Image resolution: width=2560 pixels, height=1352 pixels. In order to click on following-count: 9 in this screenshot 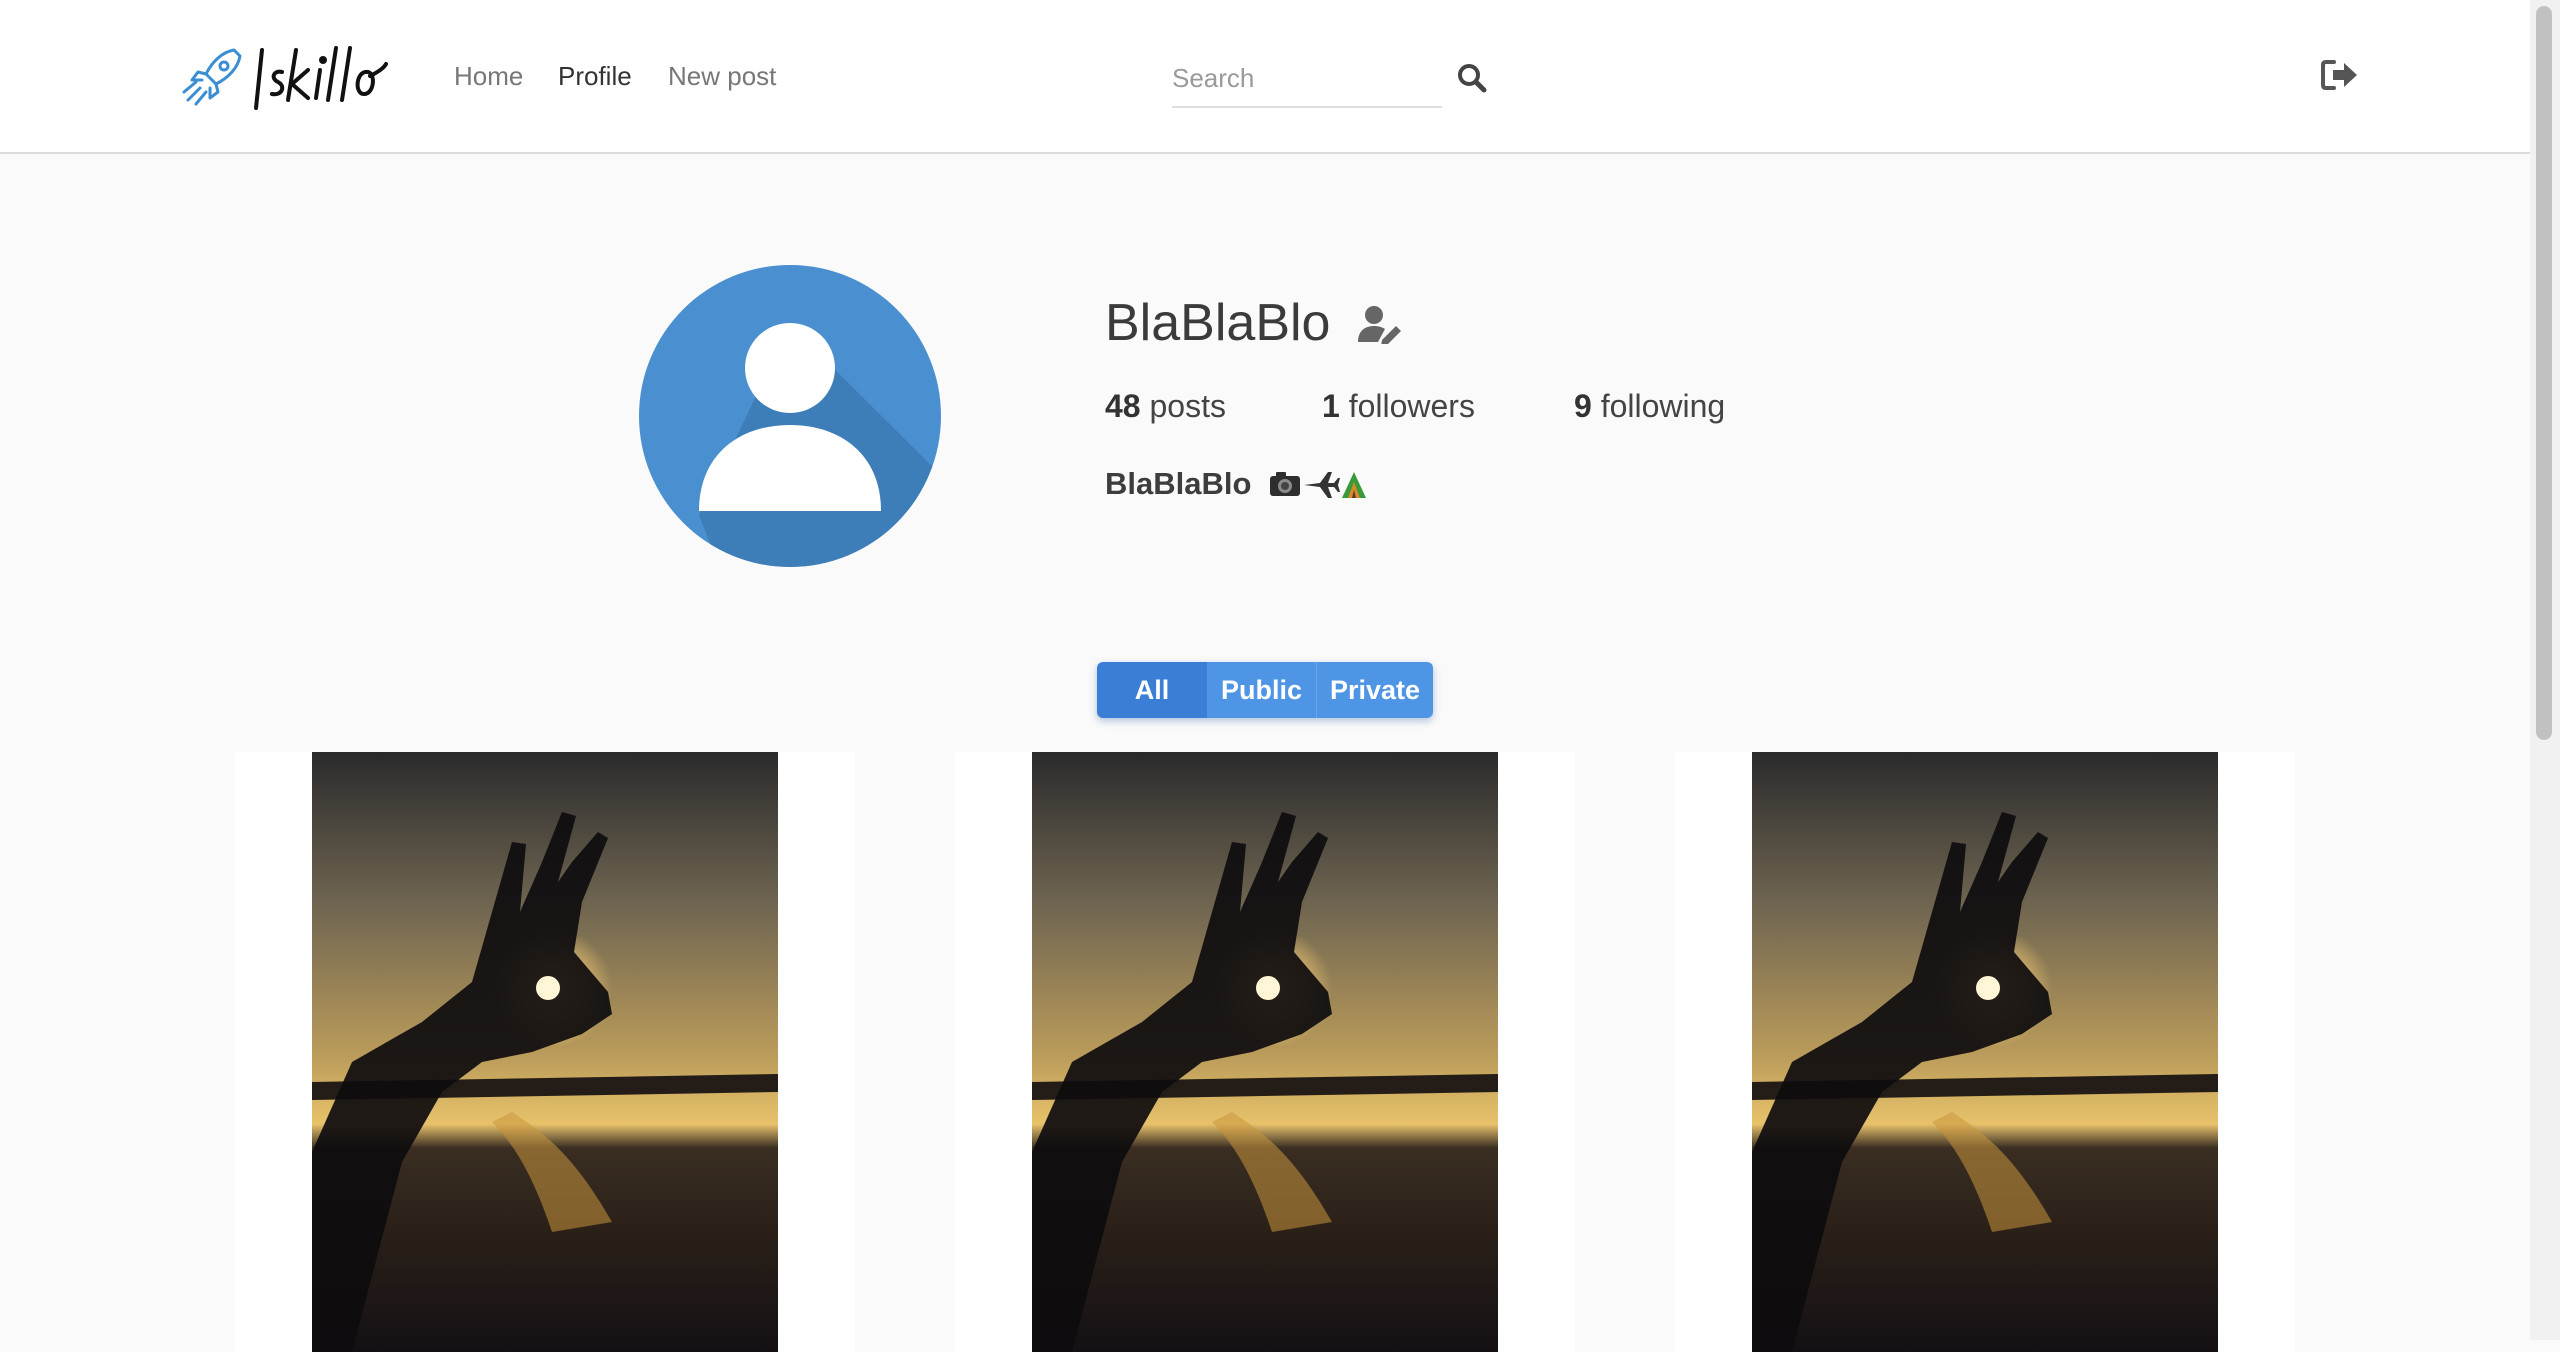, I will do `click(1583, 406)`.